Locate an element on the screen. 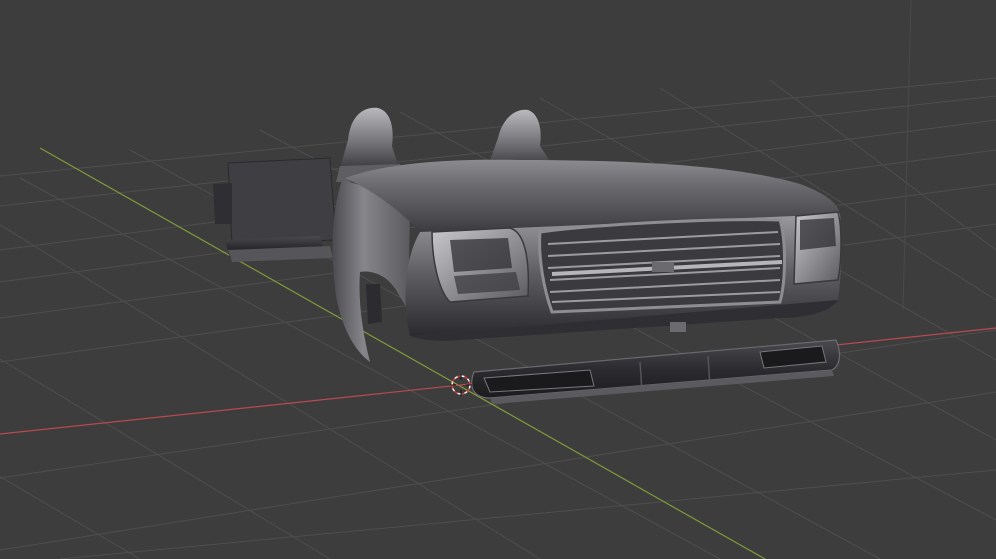  grille is located at coordinates (662, 266).